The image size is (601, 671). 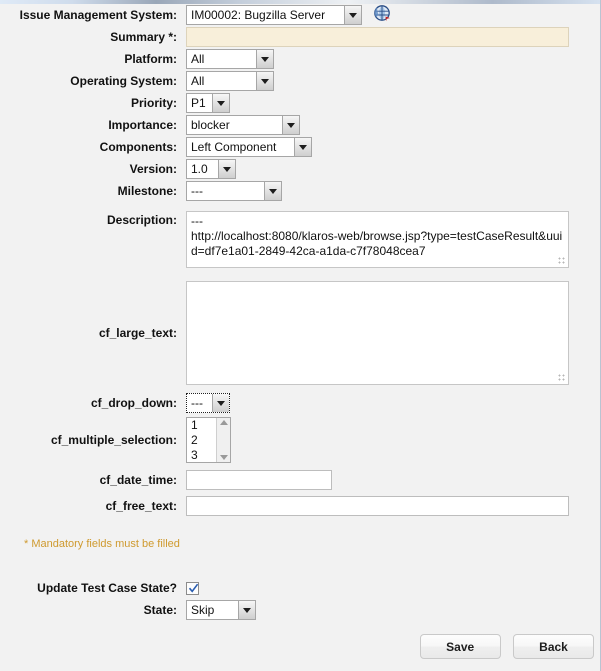 What do you see at coordinates (393, 169) in the screenshot?
I see `field-version: 1.0` at bounding box center [393, 169].